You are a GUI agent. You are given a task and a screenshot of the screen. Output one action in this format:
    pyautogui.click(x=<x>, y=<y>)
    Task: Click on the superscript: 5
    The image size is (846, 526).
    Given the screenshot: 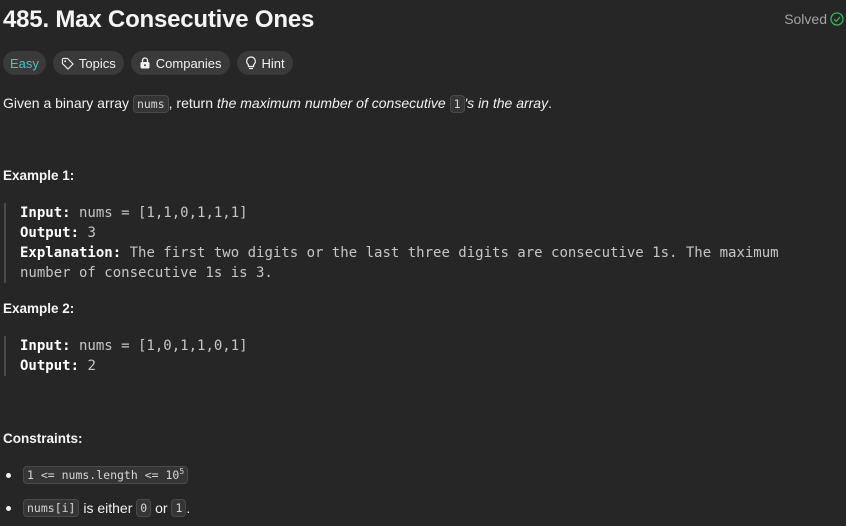 What is the action you would take?
    pyautogui.click(x=182, y=472)
    